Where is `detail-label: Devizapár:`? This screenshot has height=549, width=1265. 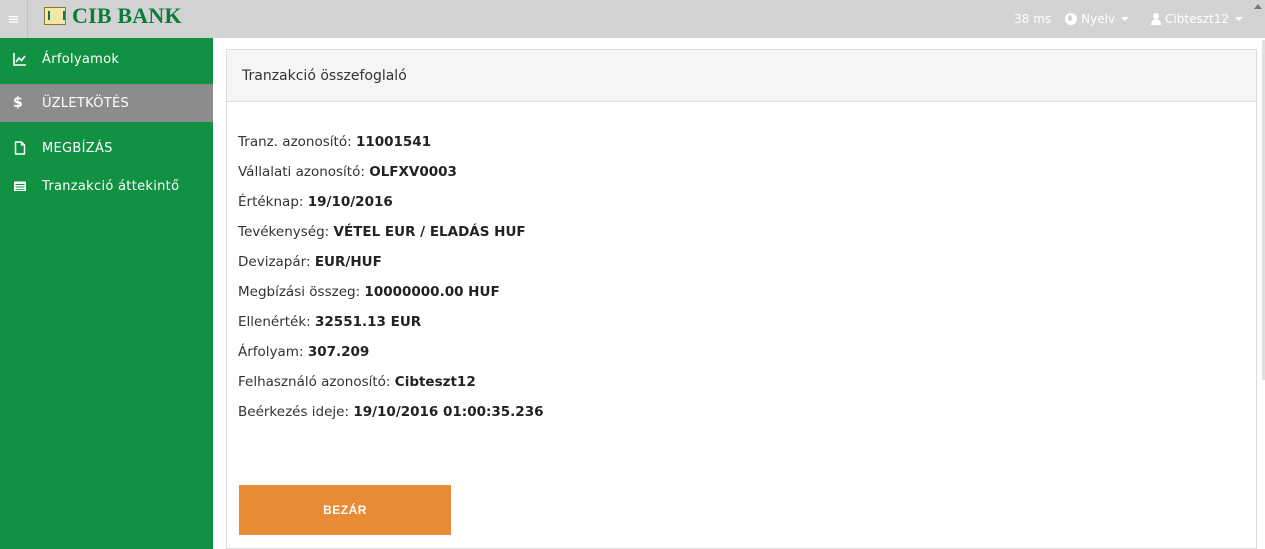
detail-label: Devizapár: is located at coordinates (274, 262).